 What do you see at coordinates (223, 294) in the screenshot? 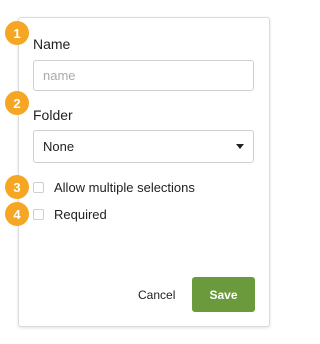
I see `save-button: Save` at bounding box center [223, 294].